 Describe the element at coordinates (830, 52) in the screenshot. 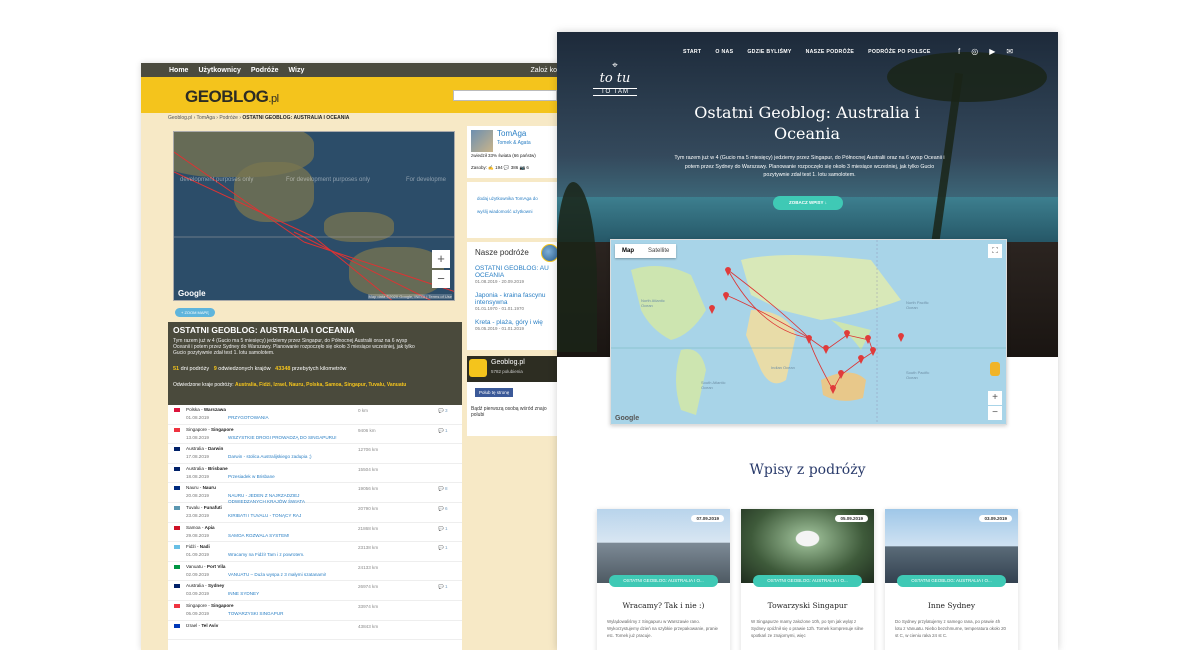

I see `nav-our-trips: NASZE PODRÓŻE` at that location.